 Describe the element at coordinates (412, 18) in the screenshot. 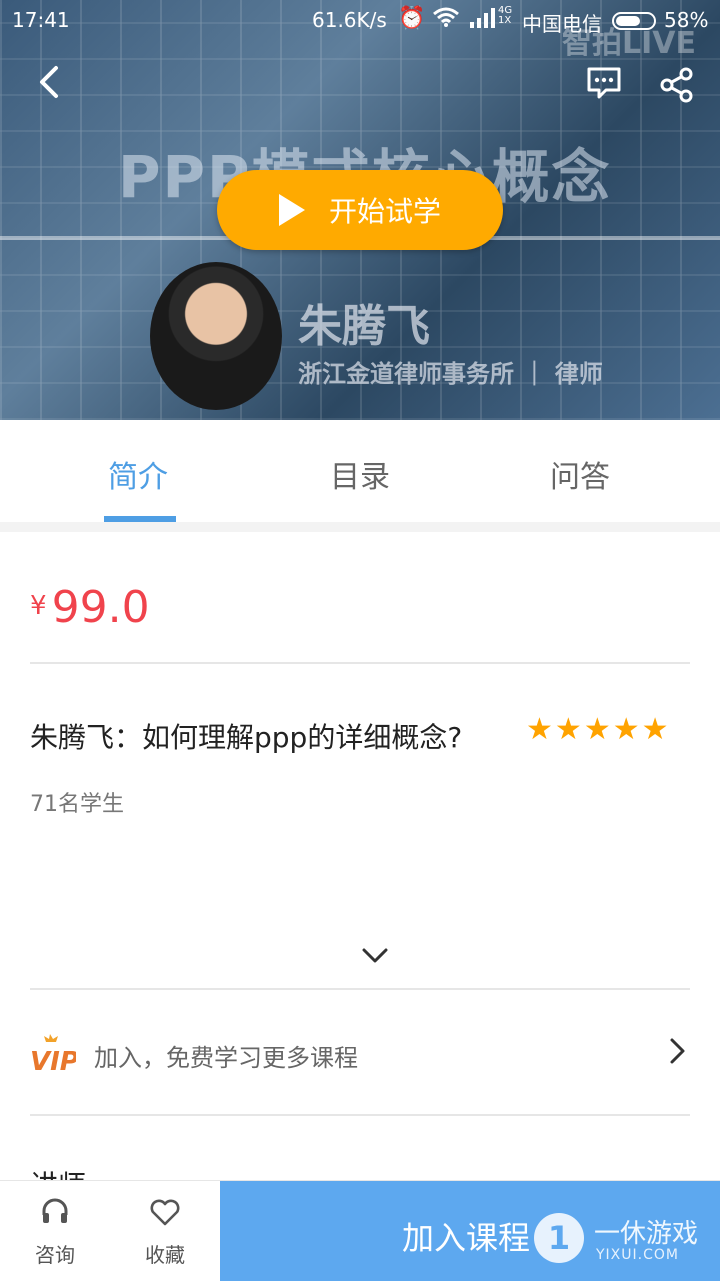

I see `alarm-icon: ⏰` at that location.